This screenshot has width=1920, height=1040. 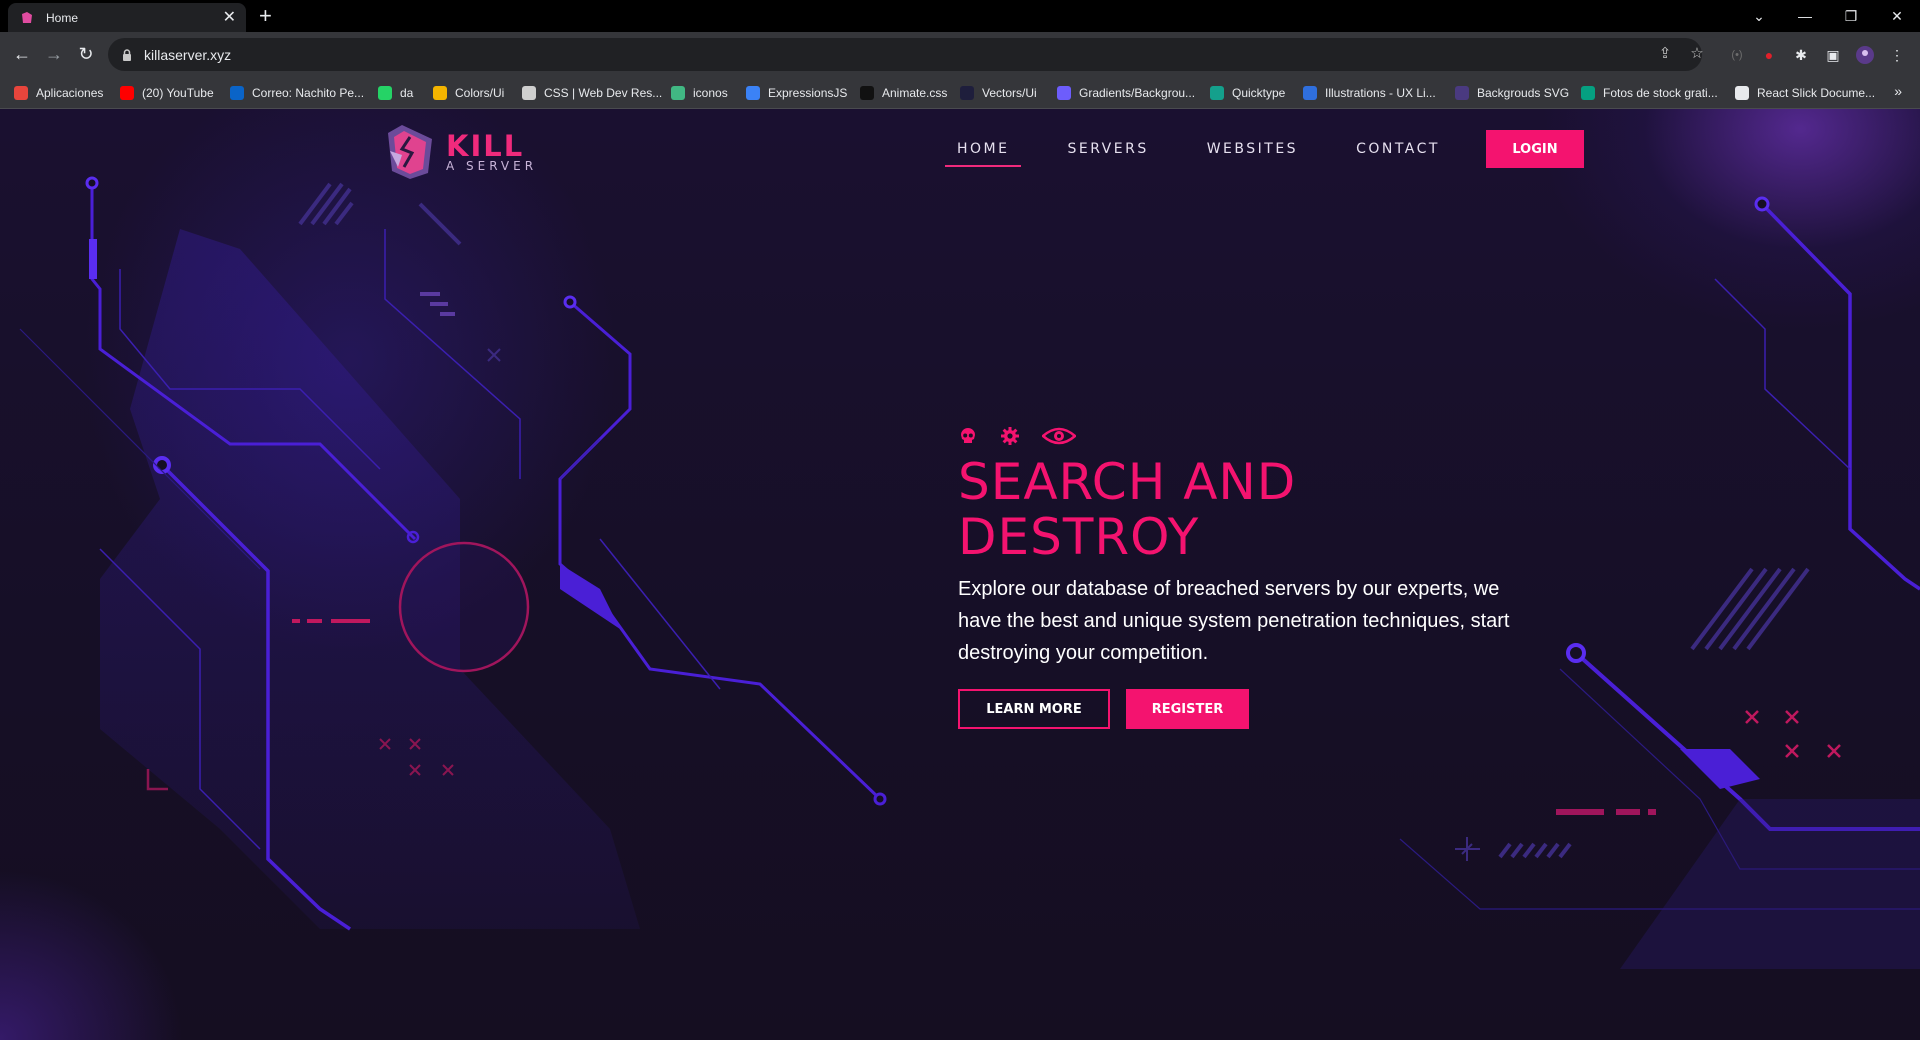 I want to click on bookmark-item: Vectors/Ui, so click(x=998, y=93).